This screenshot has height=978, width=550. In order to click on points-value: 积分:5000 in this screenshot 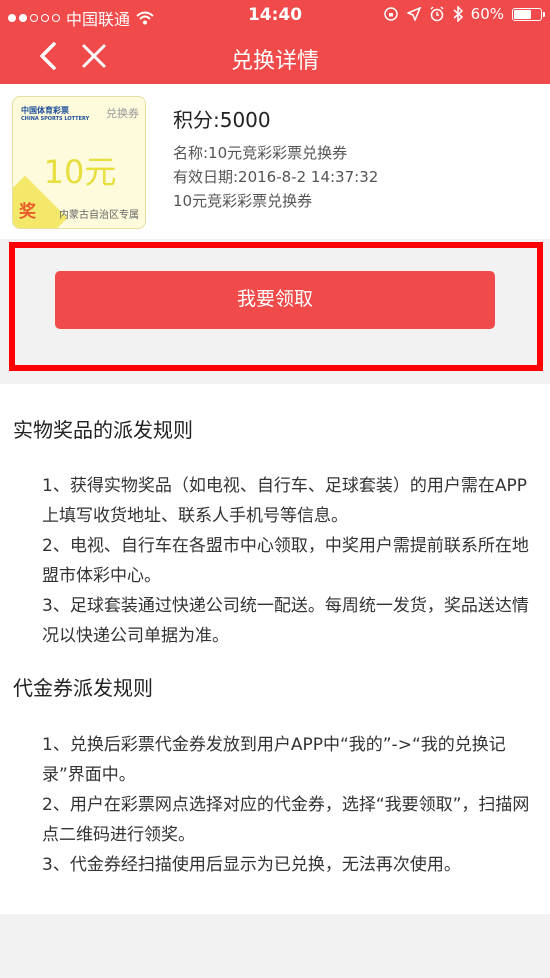, I will do `click(222, 120)`.